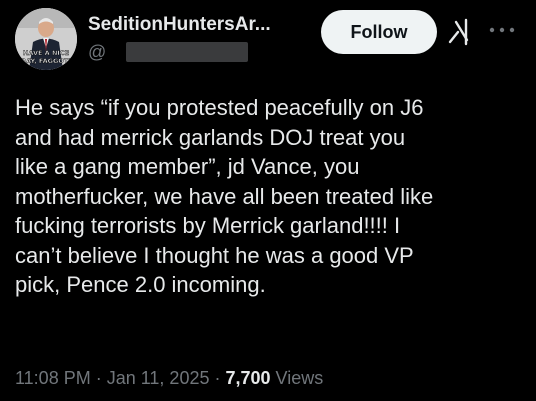 The width and height of the screenshot is (536, 401). Describe the element at coordinates (97, 51) in the screenshot. I see `handle-prefix: @` at that location.